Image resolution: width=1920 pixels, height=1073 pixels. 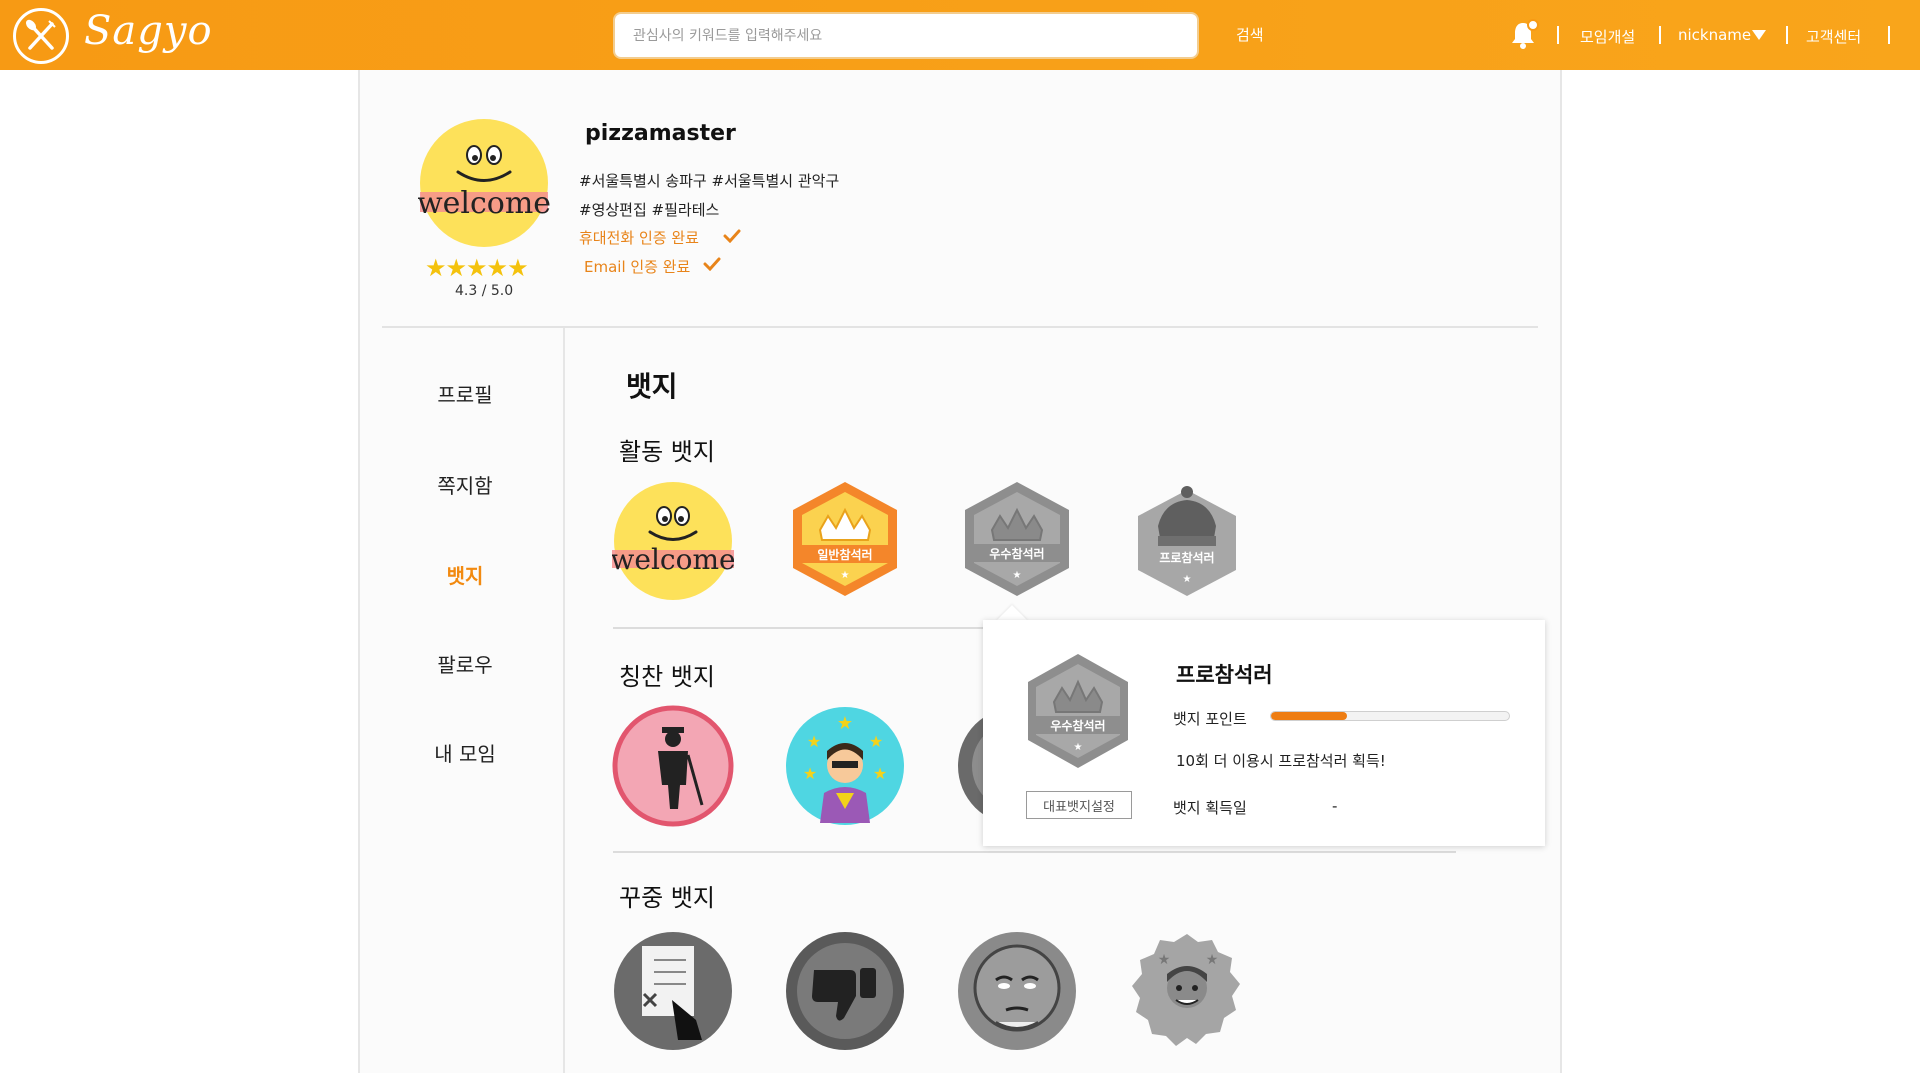 I want to click on rating-value: 4.3 / 5.0, so click(x=484, y=291).